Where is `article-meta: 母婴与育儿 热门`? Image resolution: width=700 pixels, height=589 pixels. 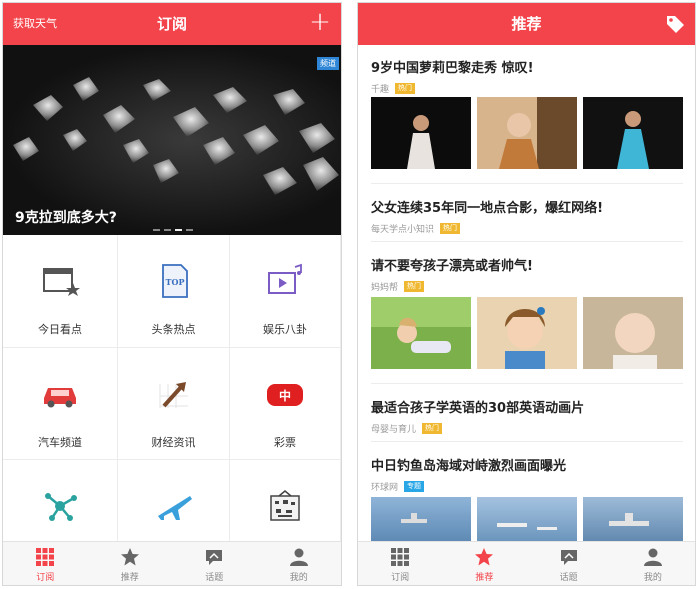 article-meta: 母婴与育儿 热门 is located at coordinates (527, 428).